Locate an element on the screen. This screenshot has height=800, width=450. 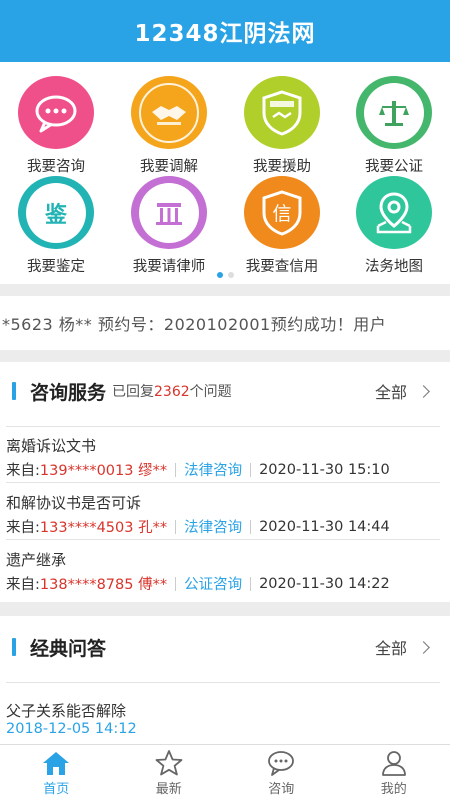
question-title: 离婚诉讼文书 is located at coordinates (51, 446).